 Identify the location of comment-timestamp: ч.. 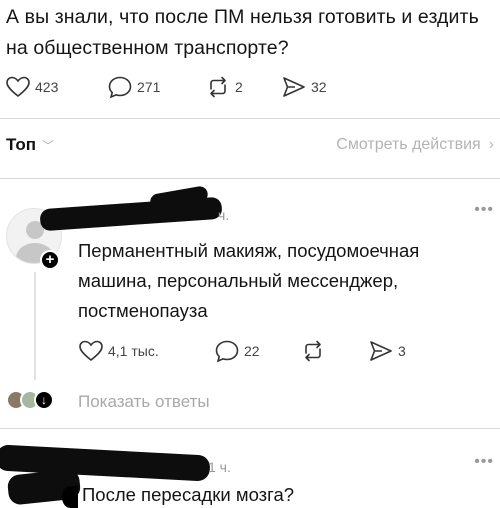
(224, 215).